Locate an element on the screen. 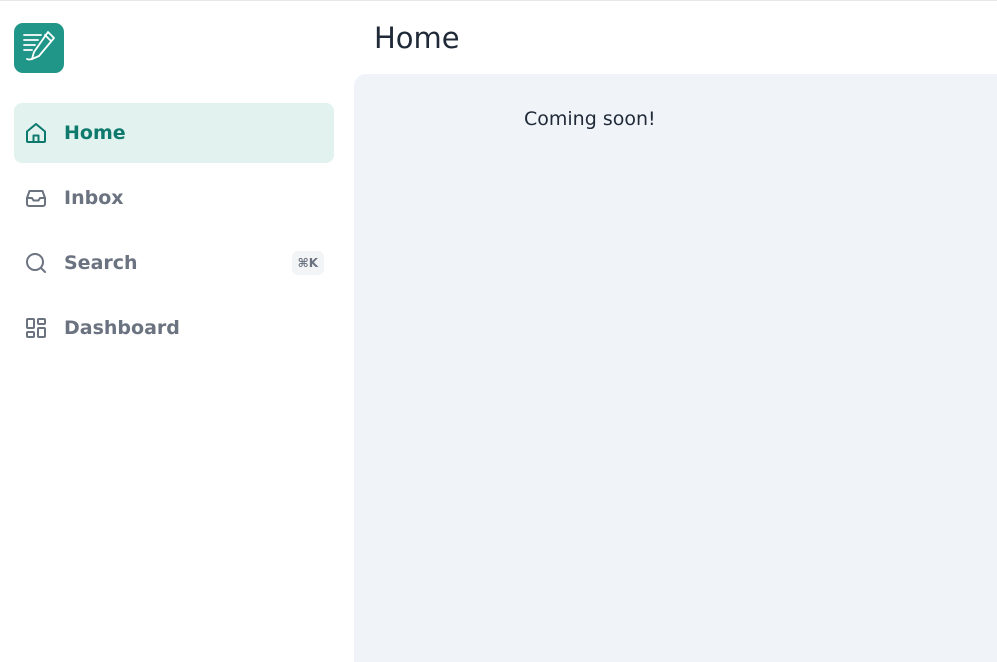 This screenshot has width=997, height=662. sidebar-item-label: Inbox is located at coordinates (94, 198).